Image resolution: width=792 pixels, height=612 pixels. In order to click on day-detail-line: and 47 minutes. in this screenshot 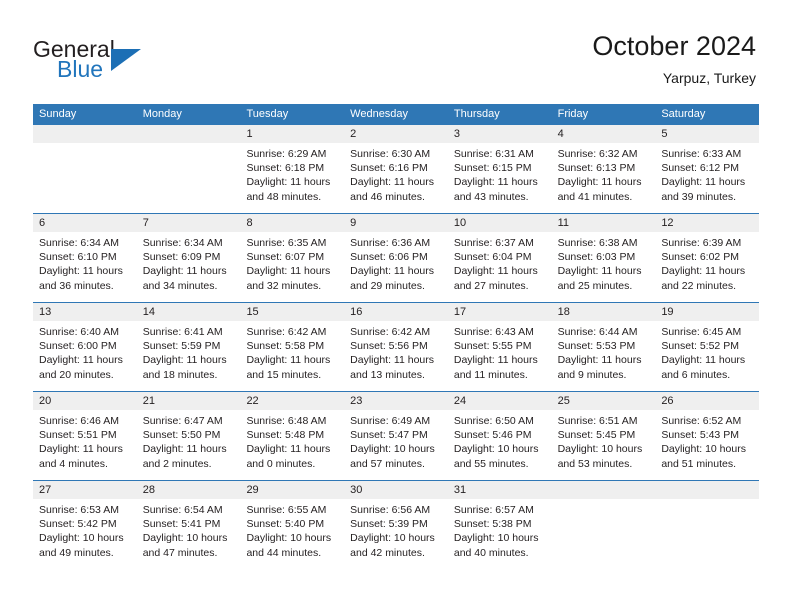, I will do `click(180, 552)`.